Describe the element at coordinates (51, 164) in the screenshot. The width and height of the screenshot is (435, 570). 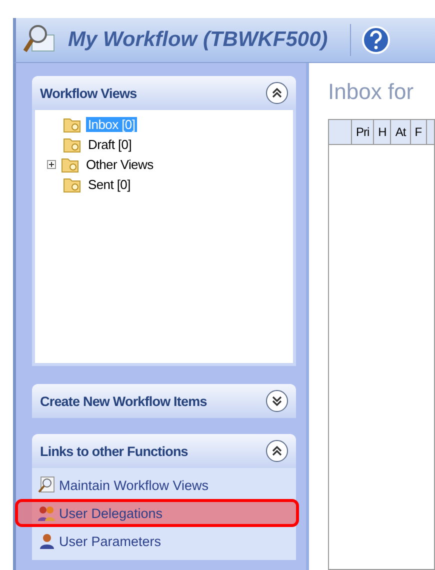
I see `expand-toggle` at that location.